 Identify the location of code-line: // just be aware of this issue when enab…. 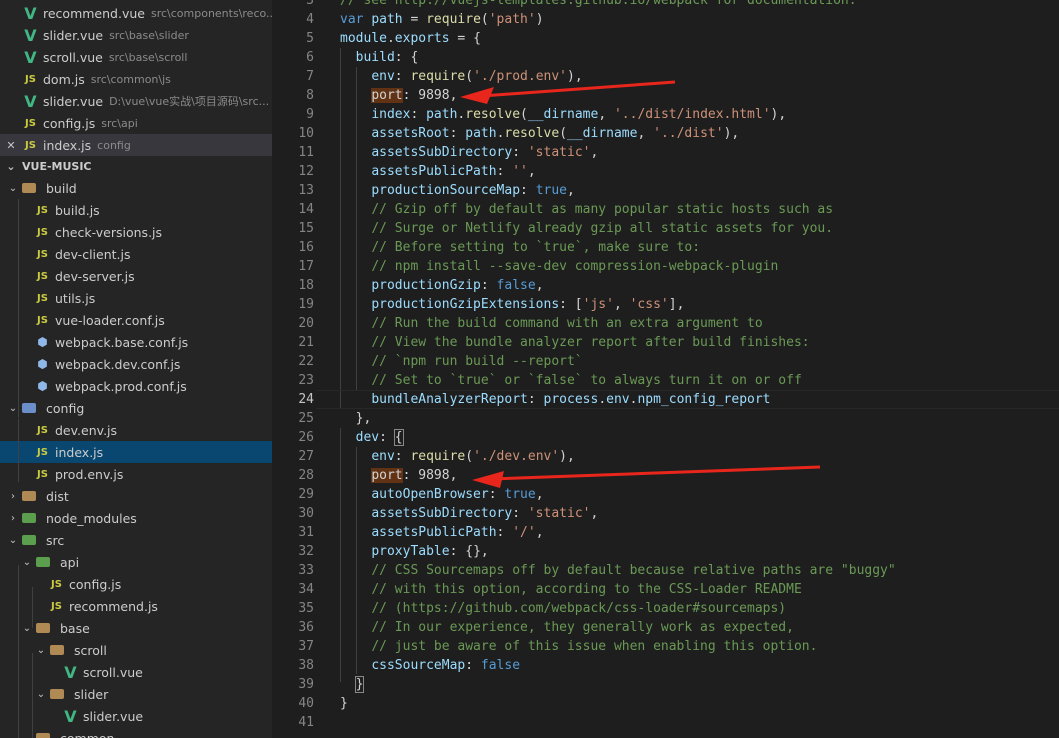
(578, 646).